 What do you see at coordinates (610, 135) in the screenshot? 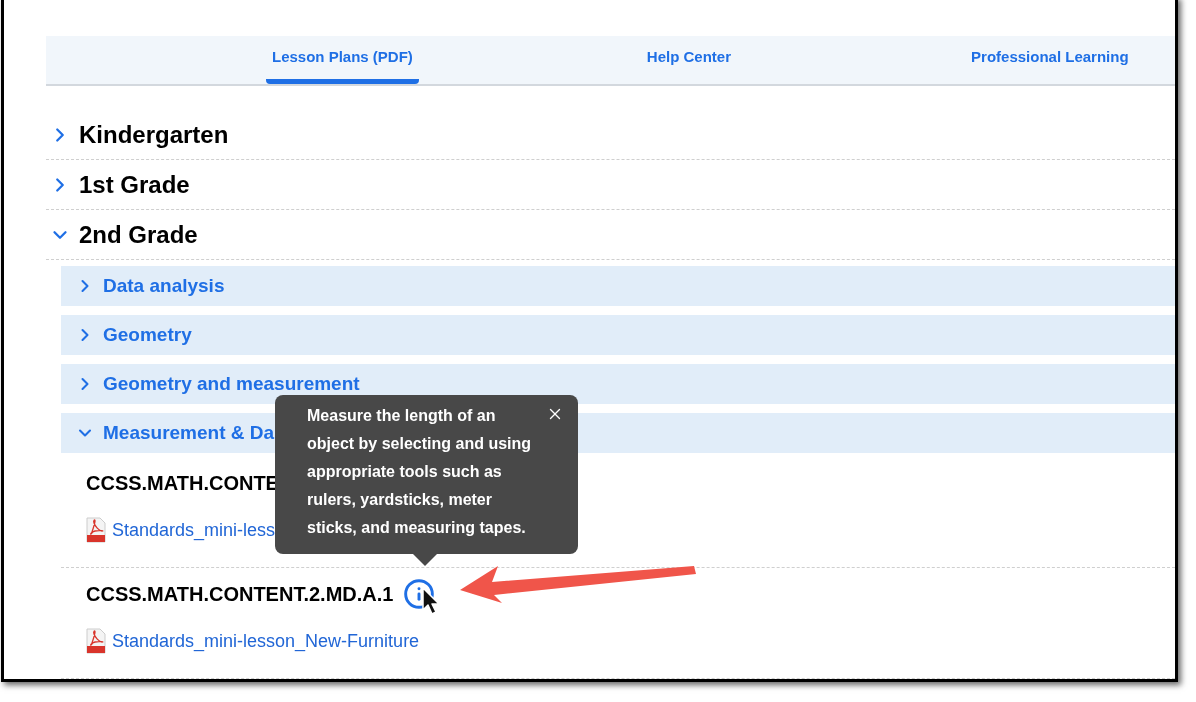
I see `grade-accordion-header: Kindergarten` at bounding box center [610, 135].